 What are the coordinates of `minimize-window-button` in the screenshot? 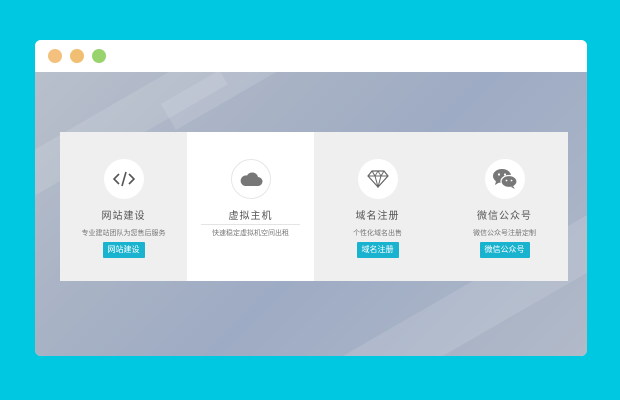 It's located at (77, 56).